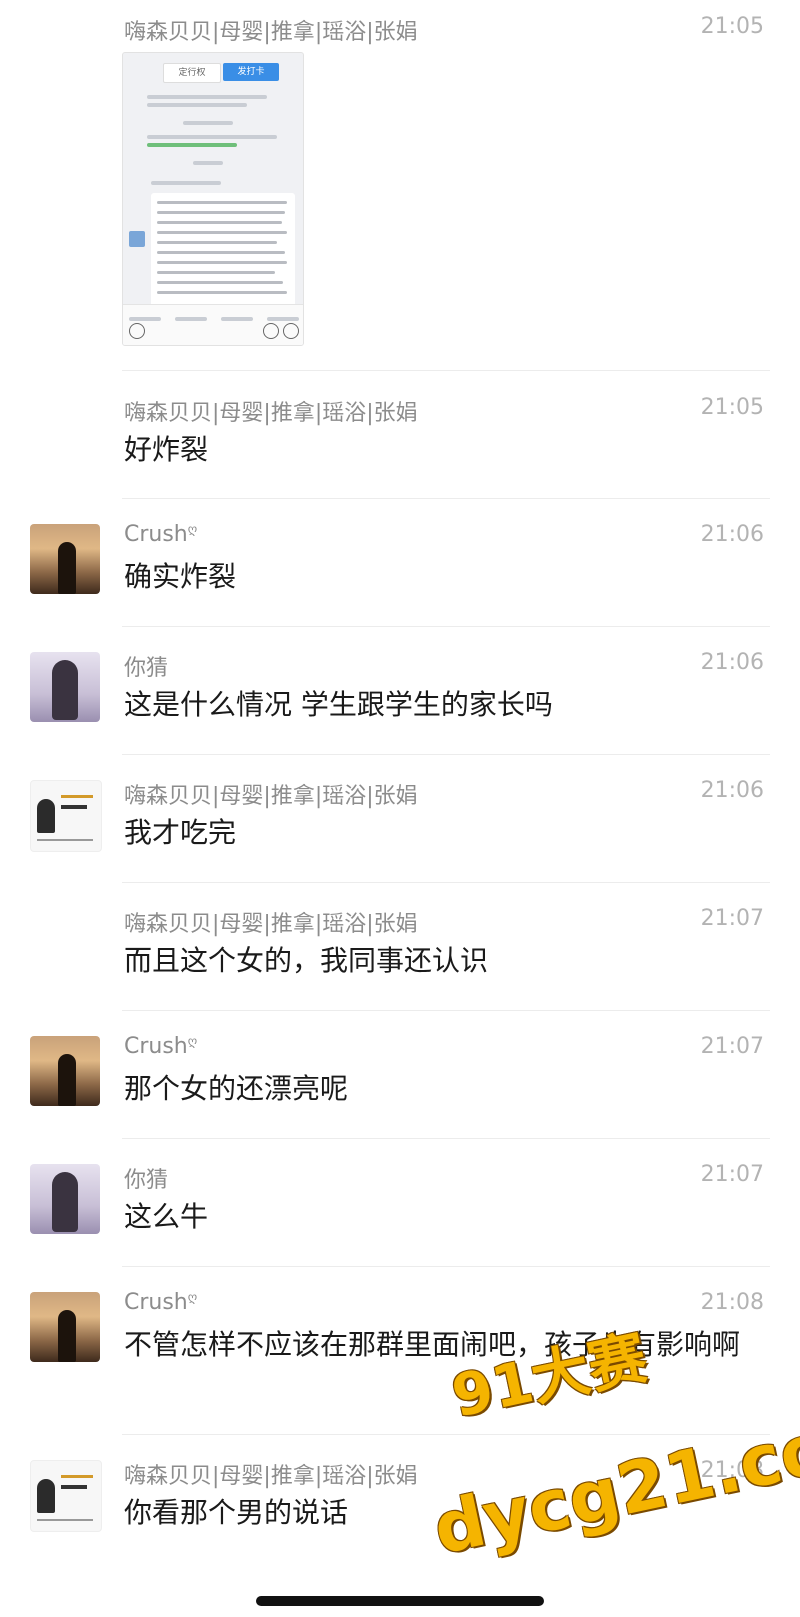  Describe the element at coordinates (236, 1088) in the screenshot. I see `message-text: 那个女的还漂亮呢` at that location.